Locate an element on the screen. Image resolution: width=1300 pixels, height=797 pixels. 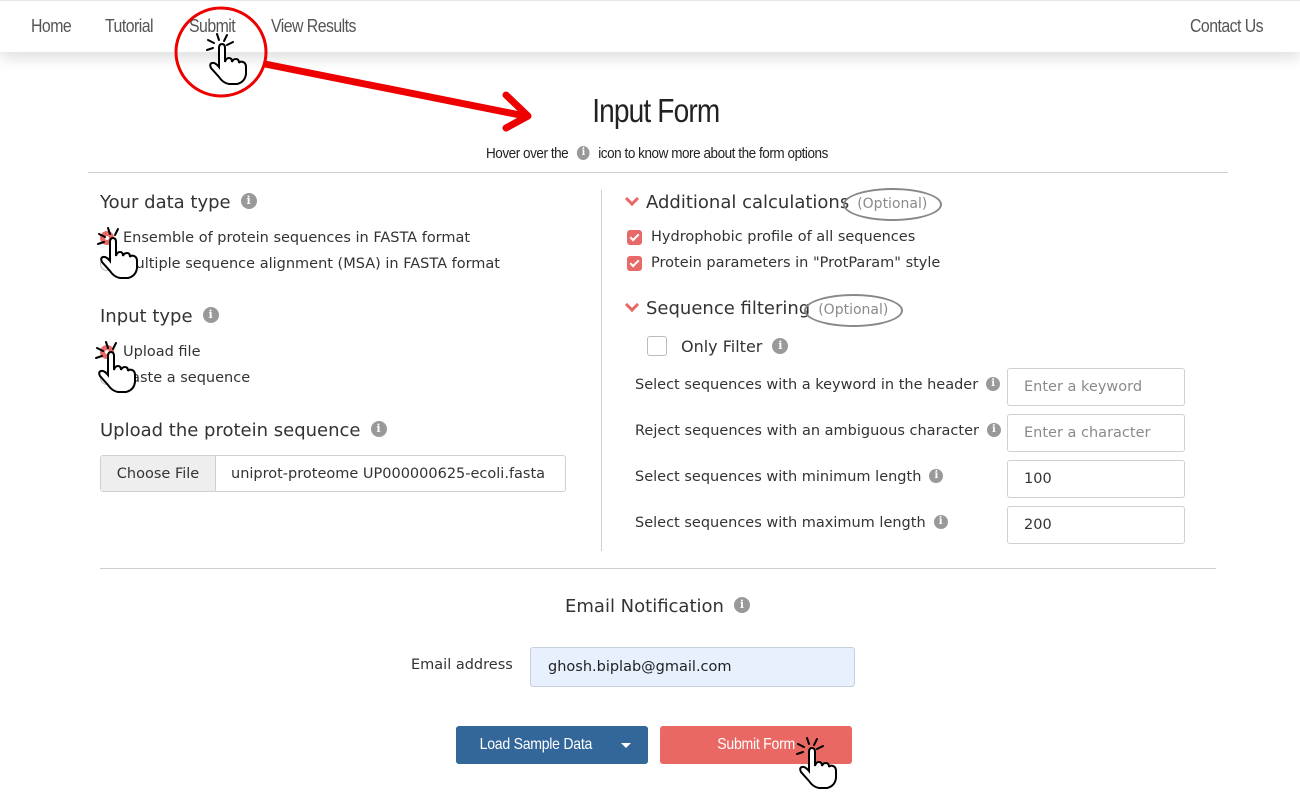
selected-file-name: uniprot-proteome UP000000625-ecoli.fasta is located at coordinates (388, 473).